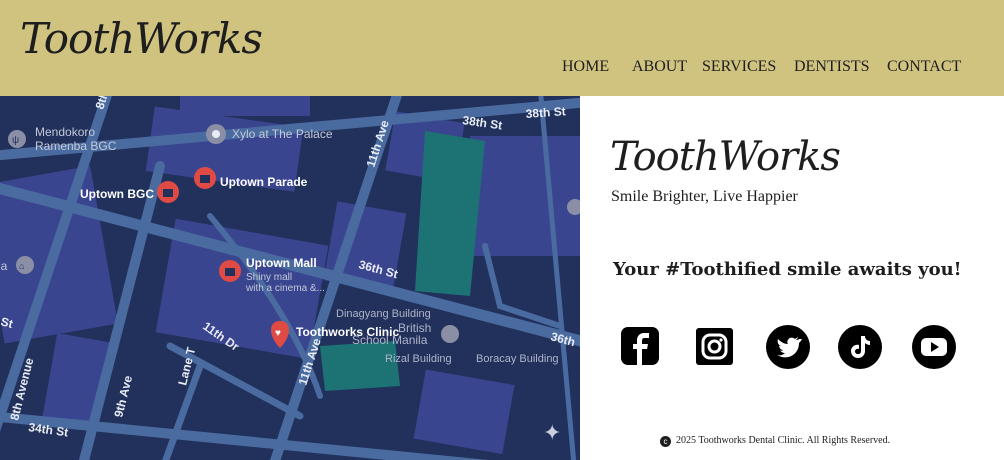  I want to click on nav-home: HOME, so click(585, 67).